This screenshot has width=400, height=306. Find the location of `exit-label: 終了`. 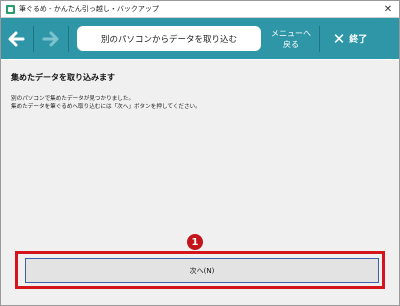

exit-label: 終了 is located at coordinates (358, 40).